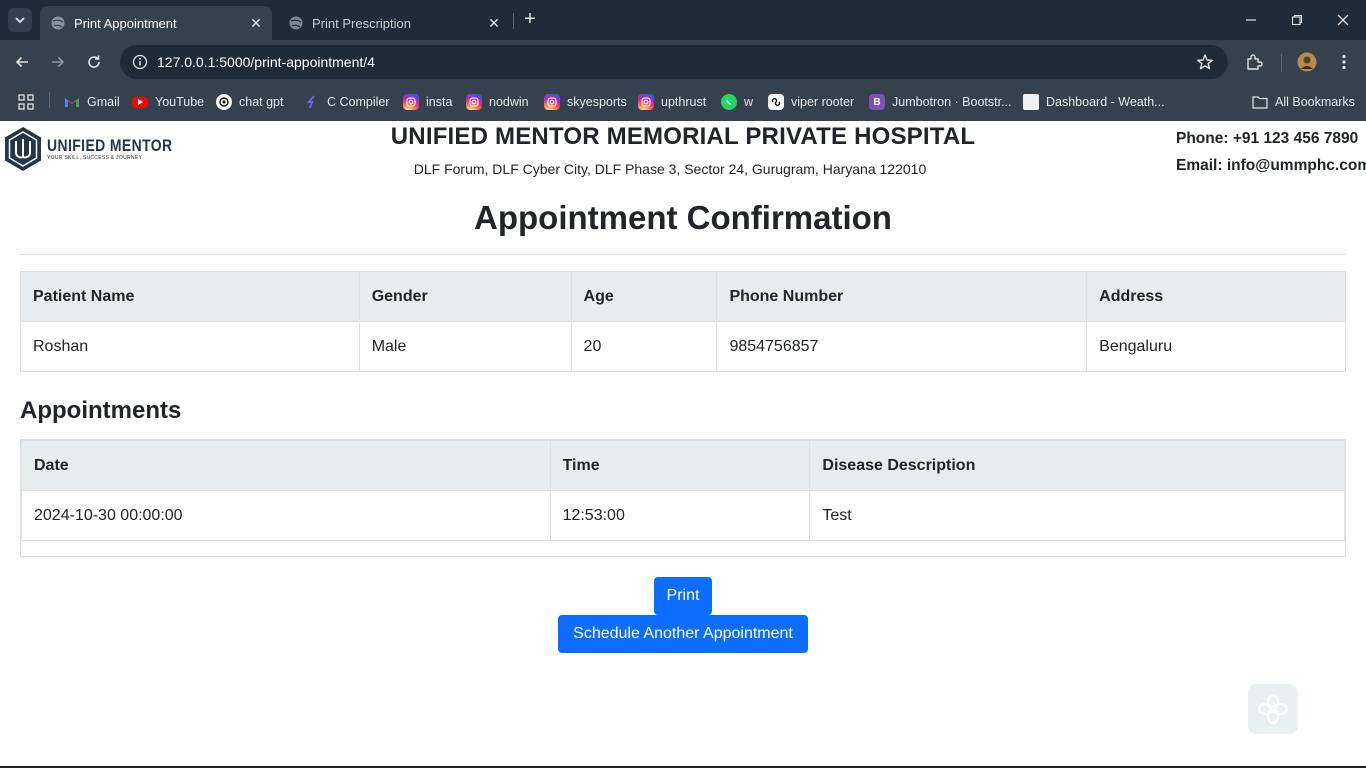 The width and height of the screenshot is (1366, 768). Describe the element at coordinates (286, 515) in the screenshot. I see `date-cell: 2024-10-30 00:00:00` at that location.